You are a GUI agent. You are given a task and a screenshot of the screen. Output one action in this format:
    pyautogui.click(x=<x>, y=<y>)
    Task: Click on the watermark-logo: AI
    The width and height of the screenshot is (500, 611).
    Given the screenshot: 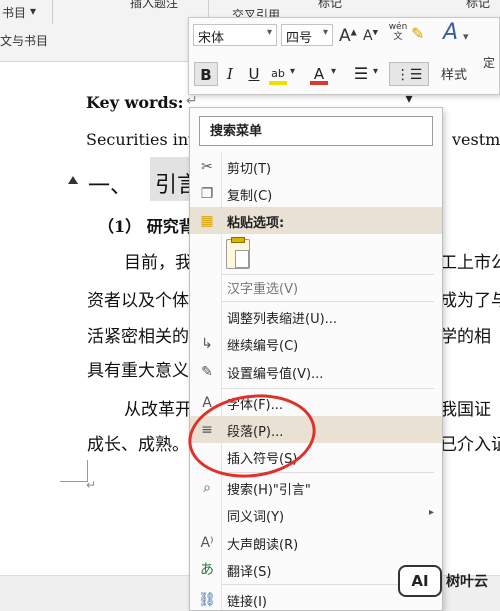 What is the action you would take?
    pyautogui.click(x=420, y=581)
    